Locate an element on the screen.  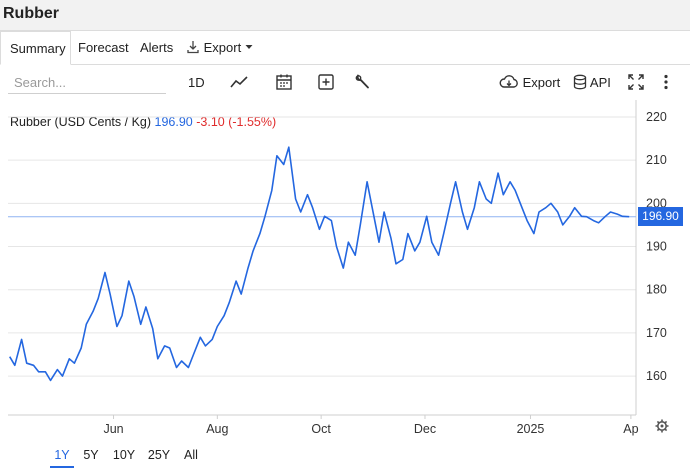
more-options-icon is located at coordinates (666, 82).